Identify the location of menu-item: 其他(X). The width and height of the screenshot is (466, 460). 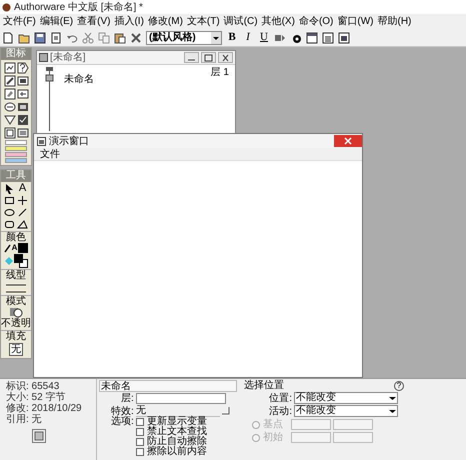
(278, 21).